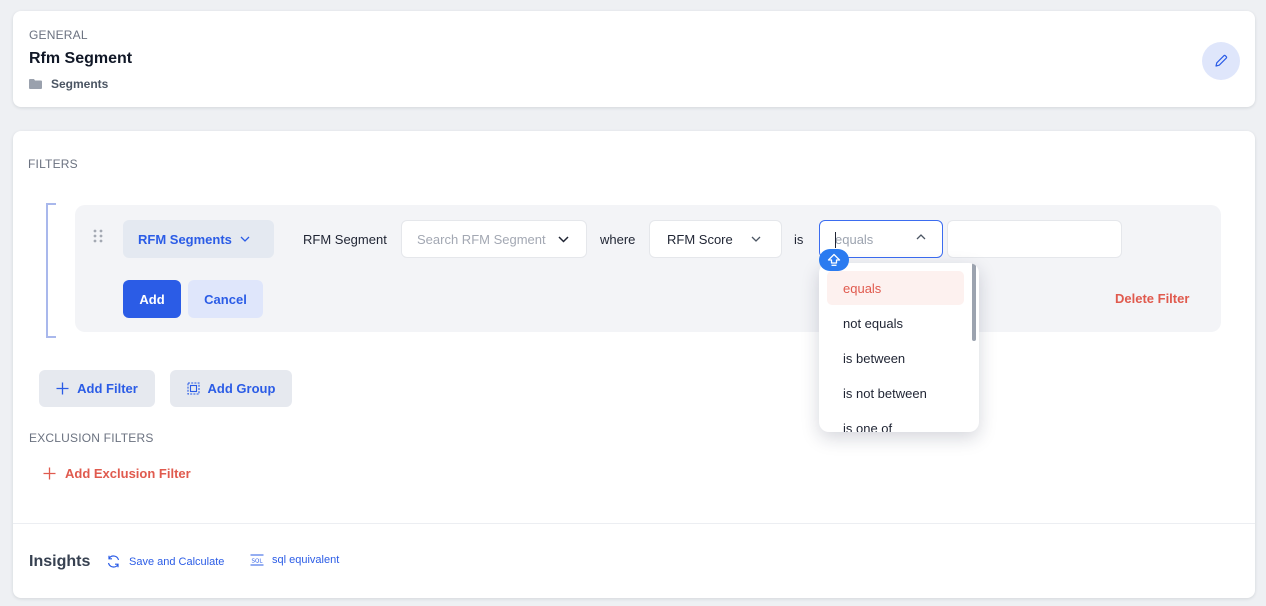  I want to click on general-section-label: GENERAL, so click(58, 35).